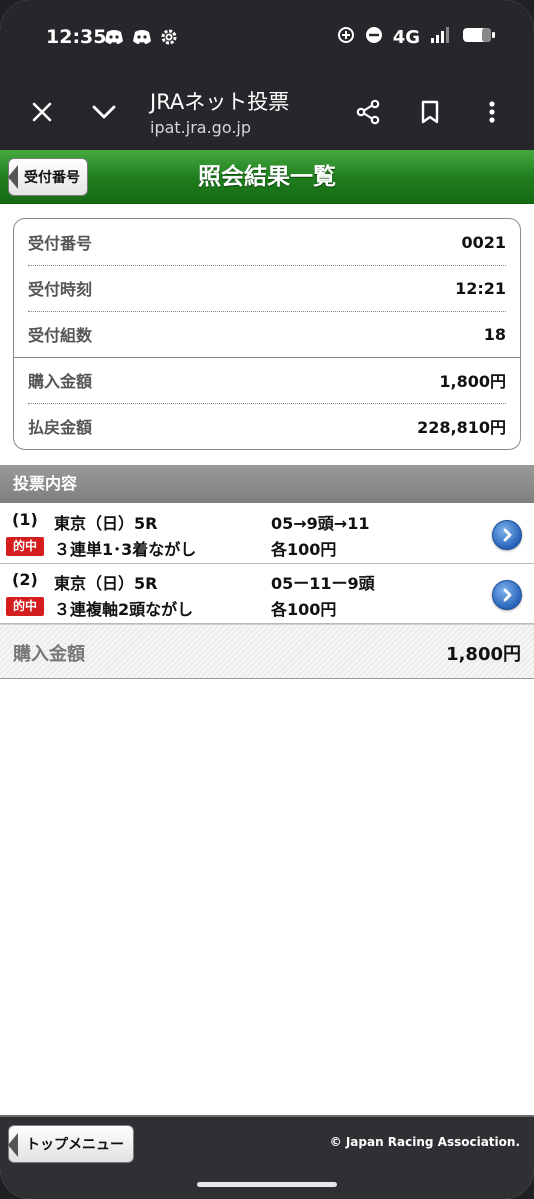 The image size is (534, 1199). I want to click on status-bar: 12:35 4G, so click(267, 37).